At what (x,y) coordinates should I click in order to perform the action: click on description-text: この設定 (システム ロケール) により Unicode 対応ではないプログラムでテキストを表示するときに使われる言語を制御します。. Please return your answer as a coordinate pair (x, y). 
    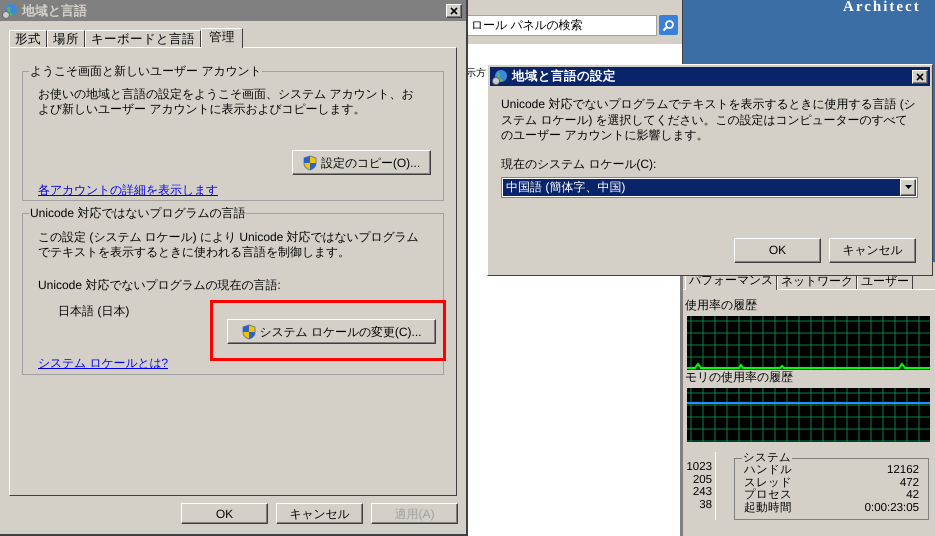
    Looking at the image, I should click on (229, 245).